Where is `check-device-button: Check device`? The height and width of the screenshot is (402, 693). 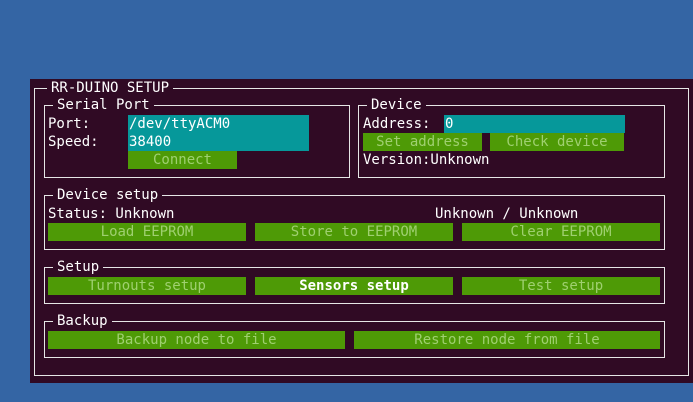 check-device-button: Check device is located at coordinates (557, 142).